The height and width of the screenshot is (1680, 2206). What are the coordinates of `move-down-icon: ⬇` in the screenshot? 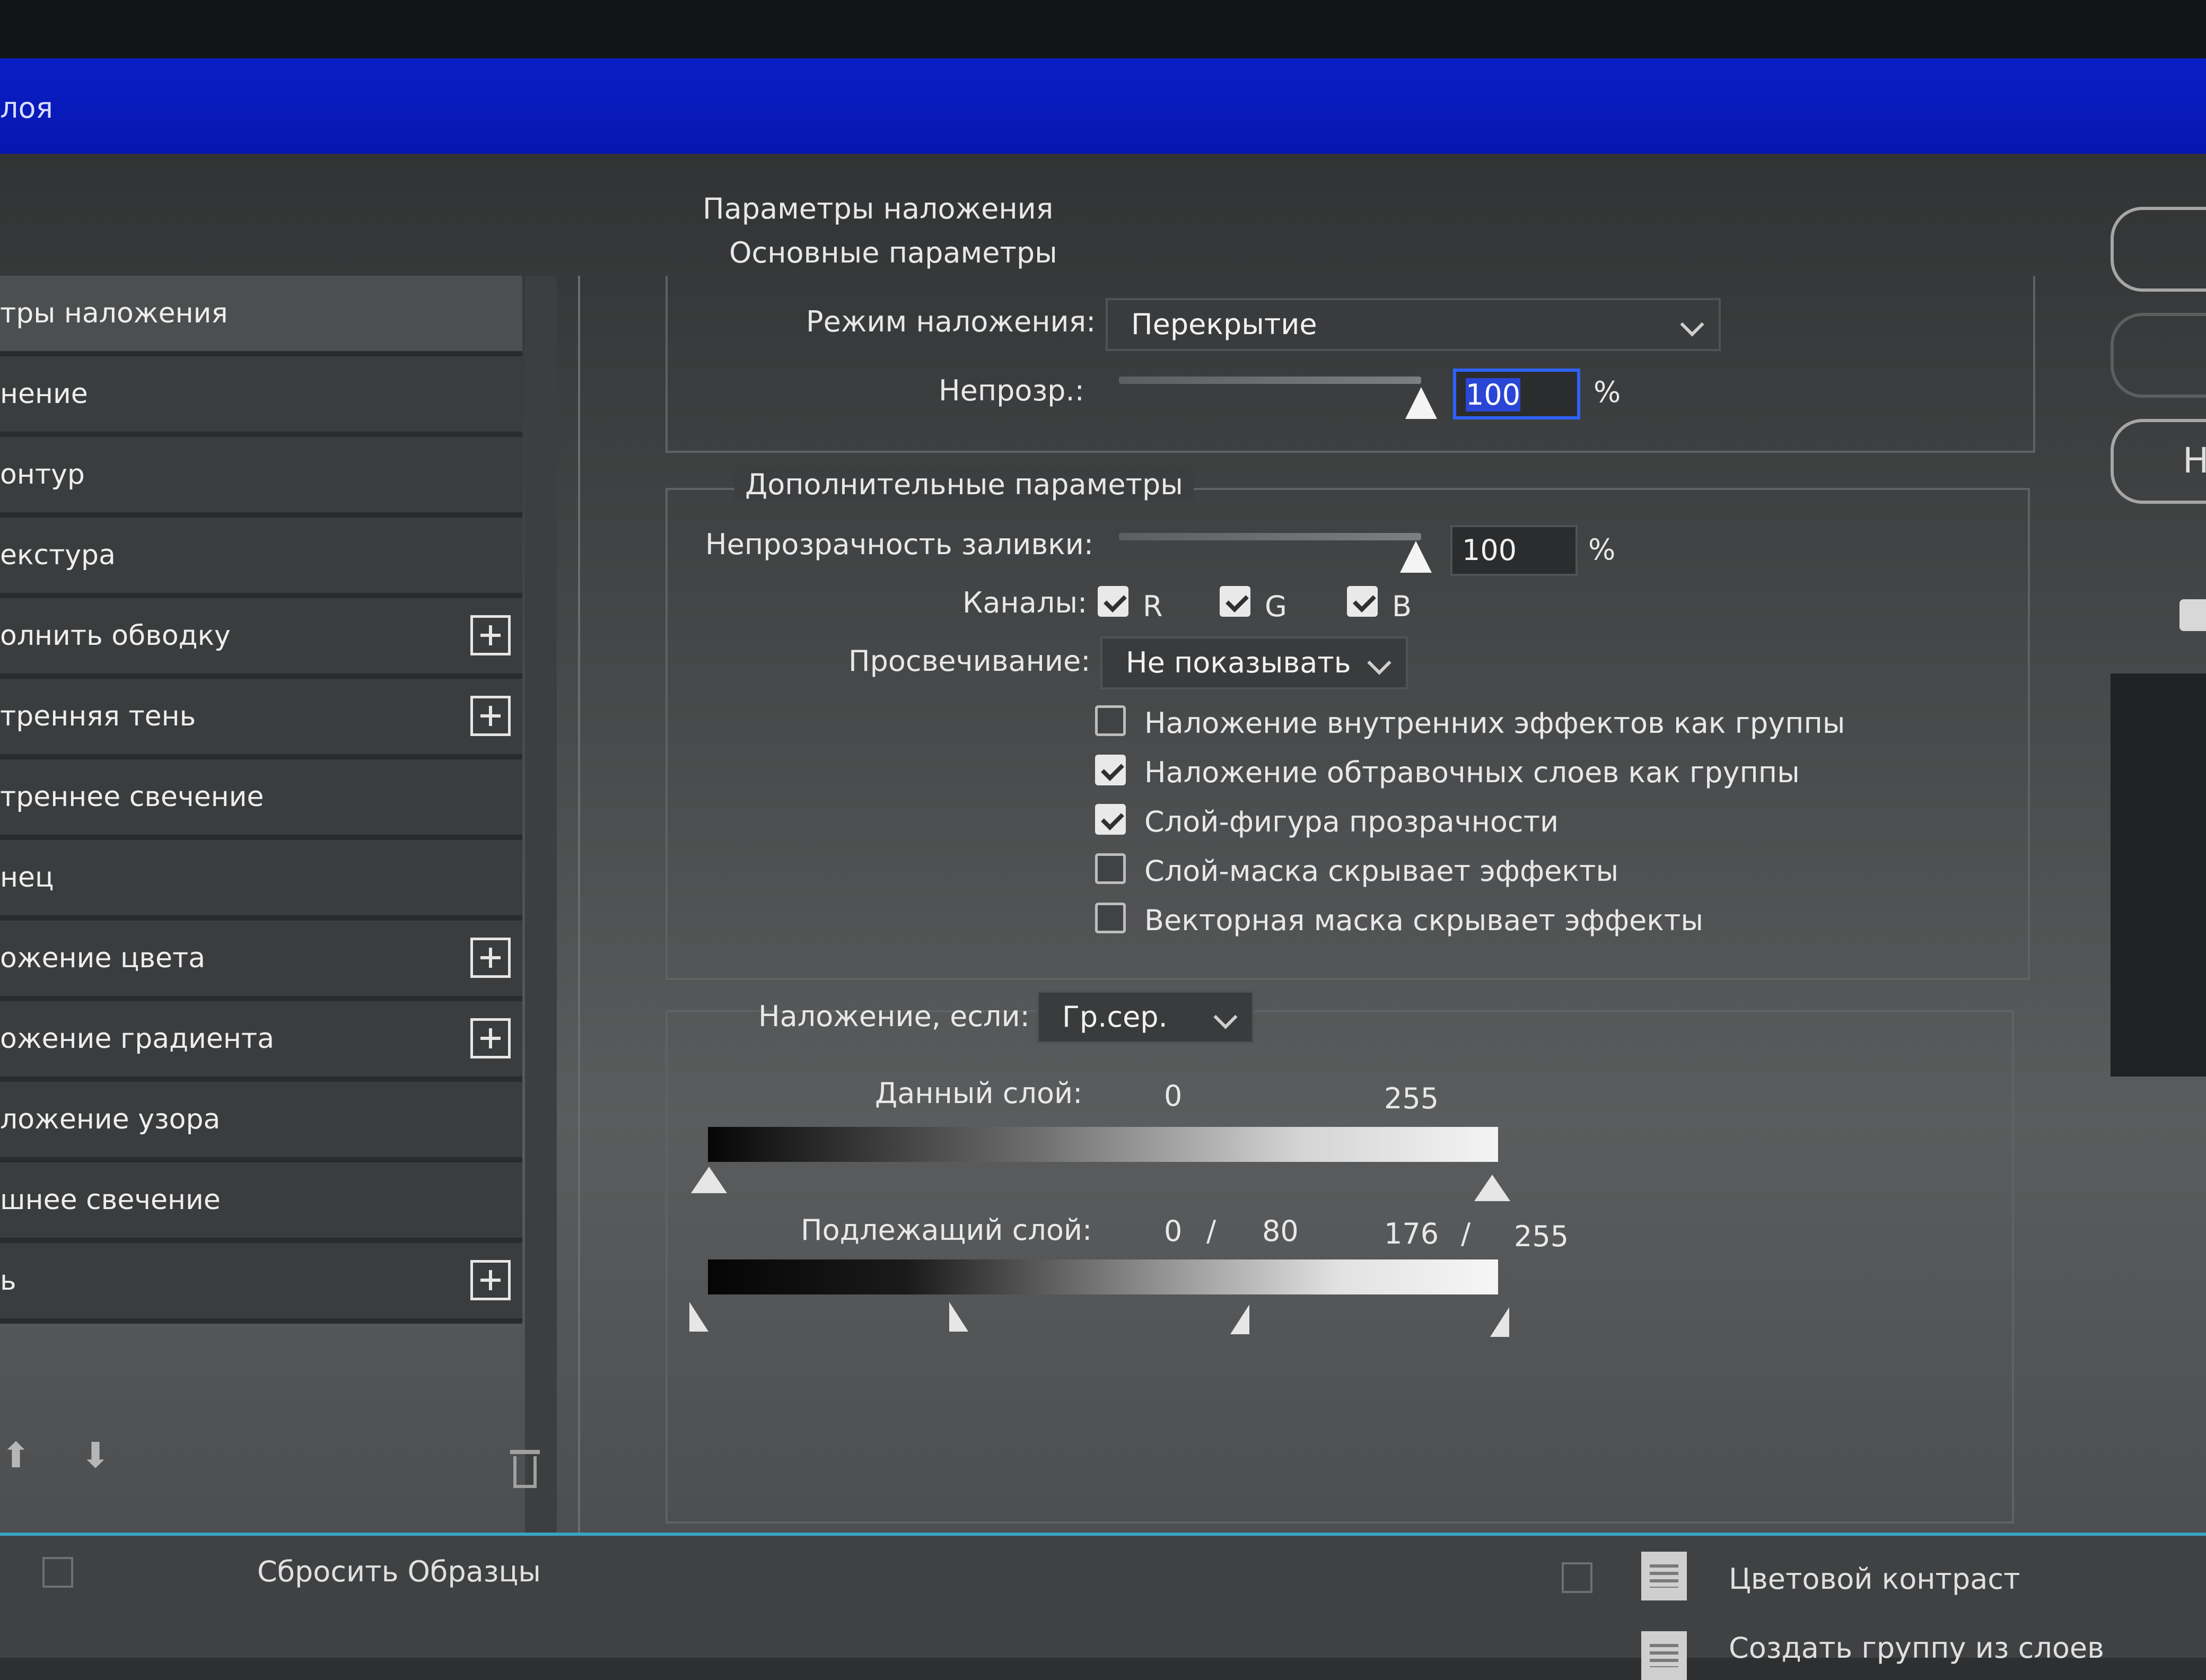 It's located at (95, 1455).